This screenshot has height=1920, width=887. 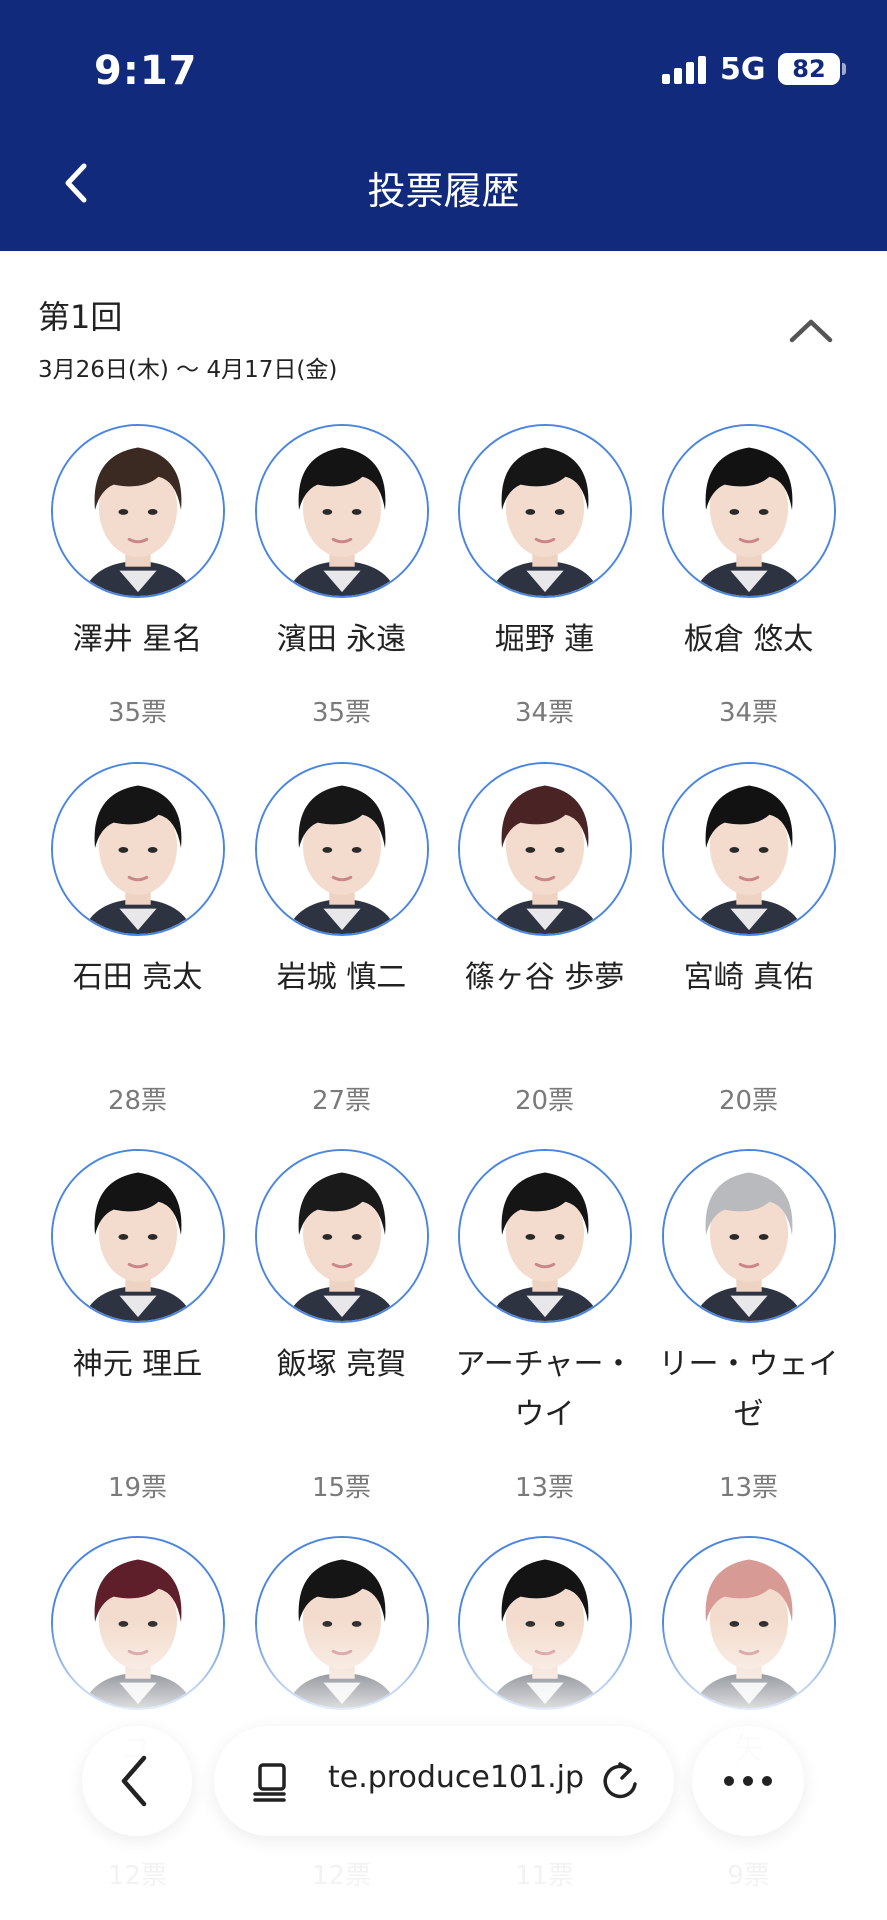 What do you see at coordinates (137, 977) in the screenshot?
I see `trainee-name: 石田 亮太` at bounding box center [137, 977].